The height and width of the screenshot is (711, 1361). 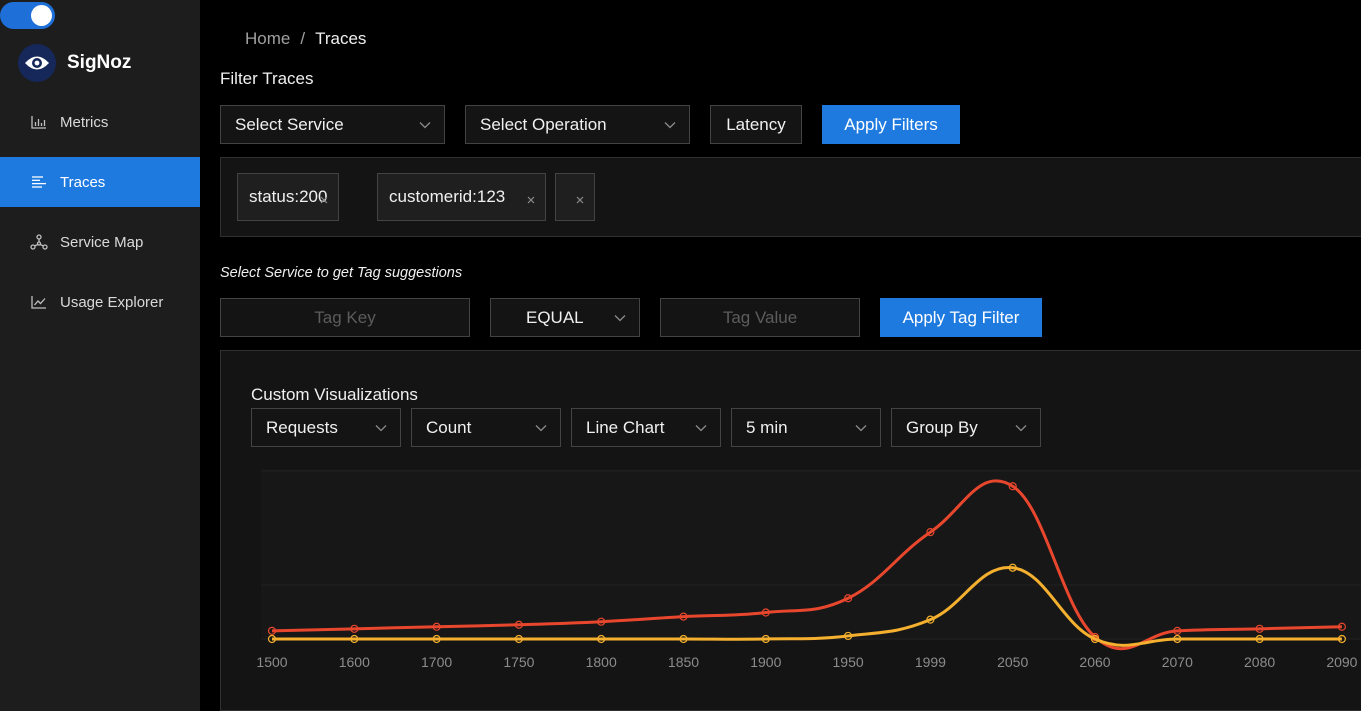 I want to click on tag-label: customerid:123, so click(x=447, y=196).